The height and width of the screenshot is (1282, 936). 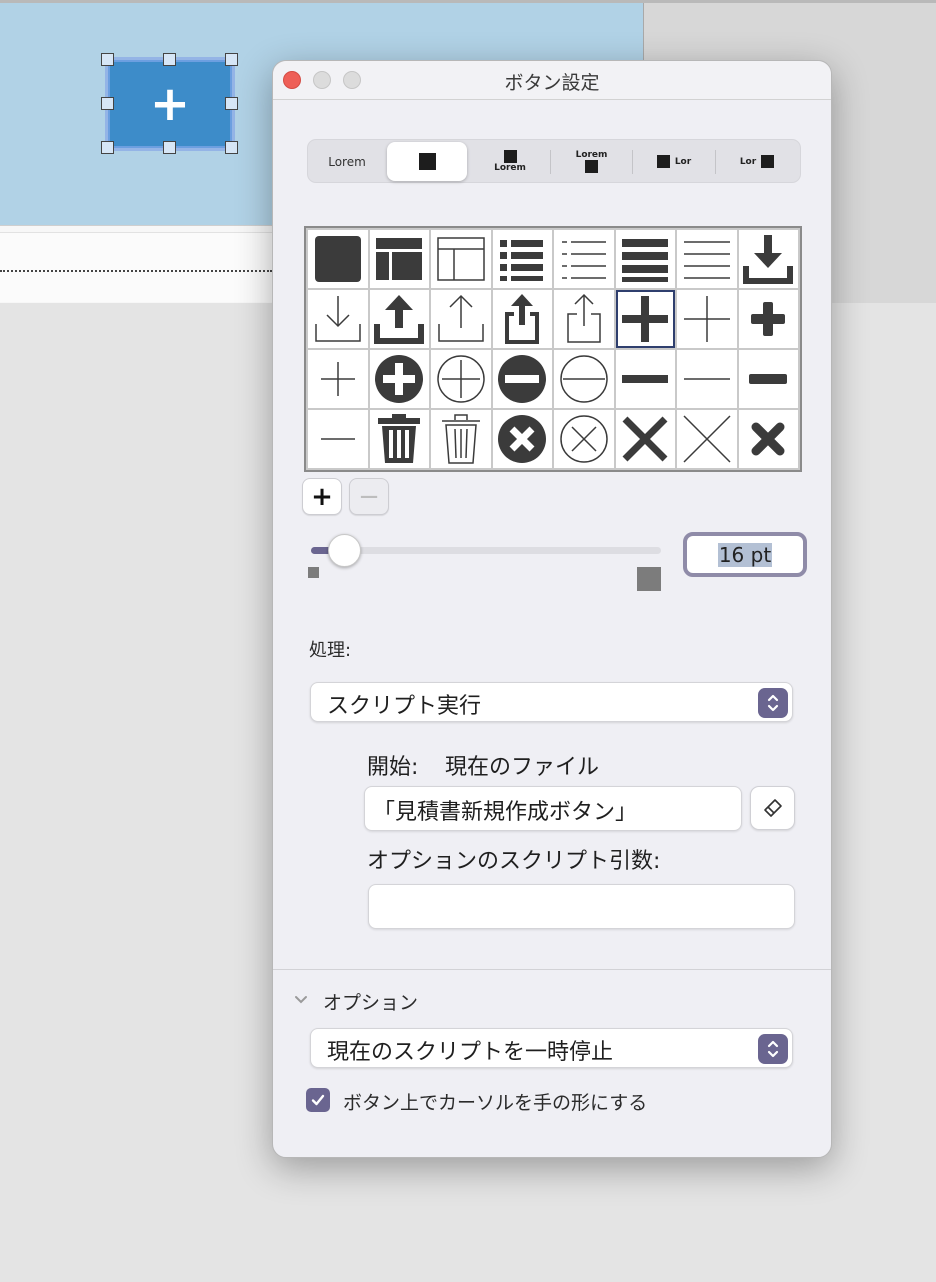 I want to click on plus-thin-icon, so click(x=706, y=319).